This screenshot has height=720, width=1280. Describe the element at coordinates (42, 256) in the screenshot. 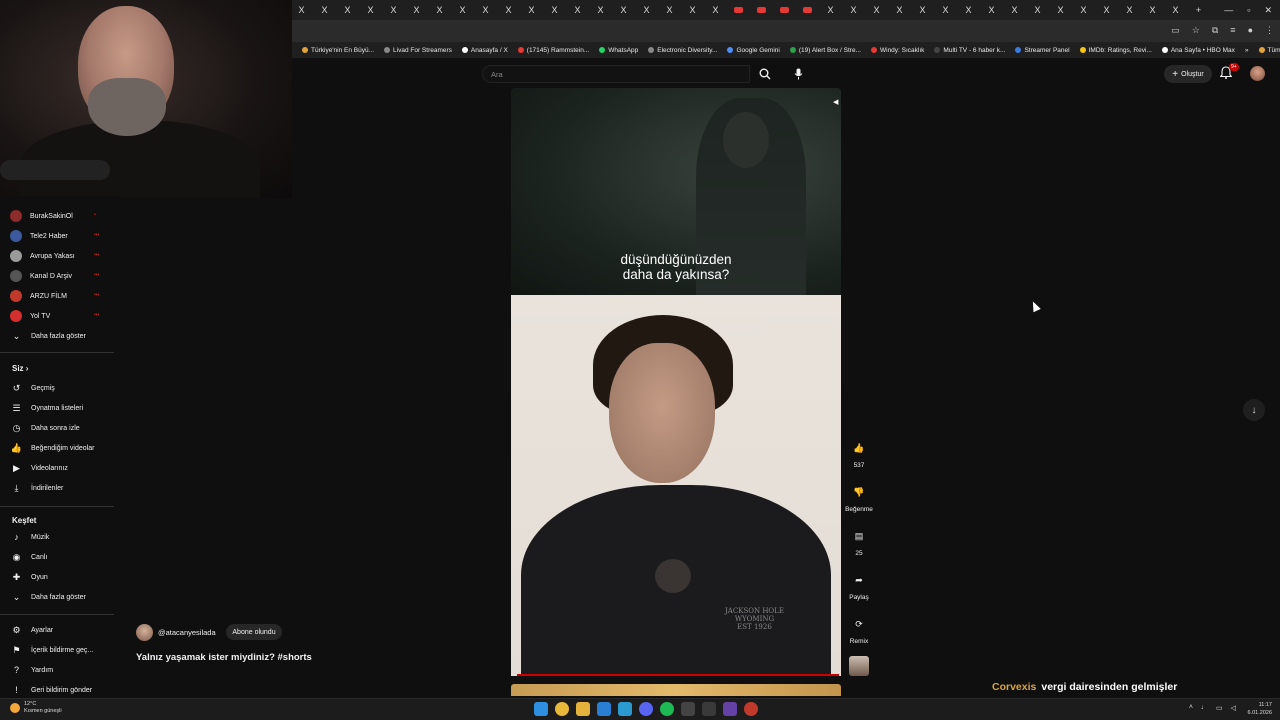

I see `sidebar-subscription-item: Avrupa Yakası` at that location.